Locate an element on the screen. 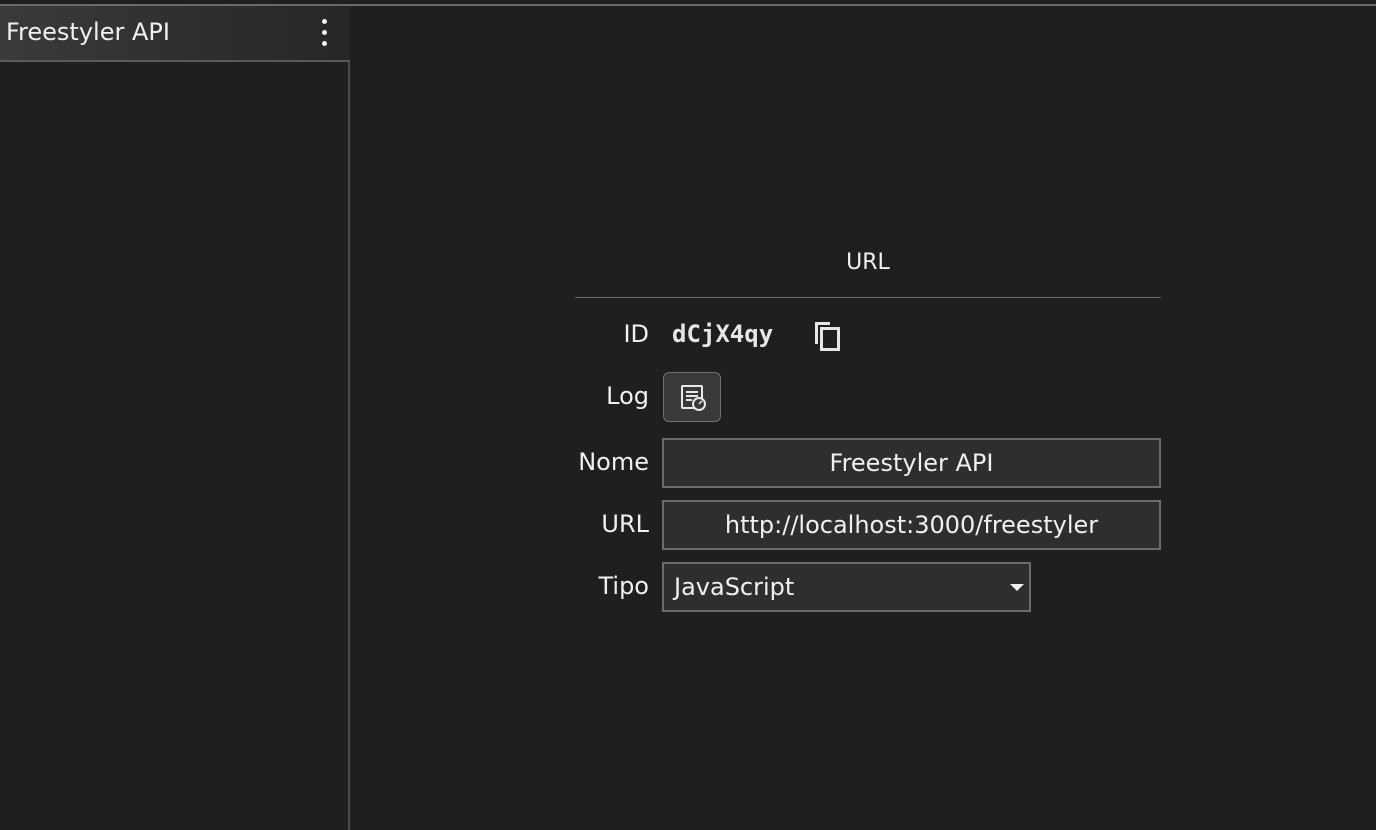 The width and height of the screenshot is (1376, 830). copy-icon is located at coordinates (827, 336).